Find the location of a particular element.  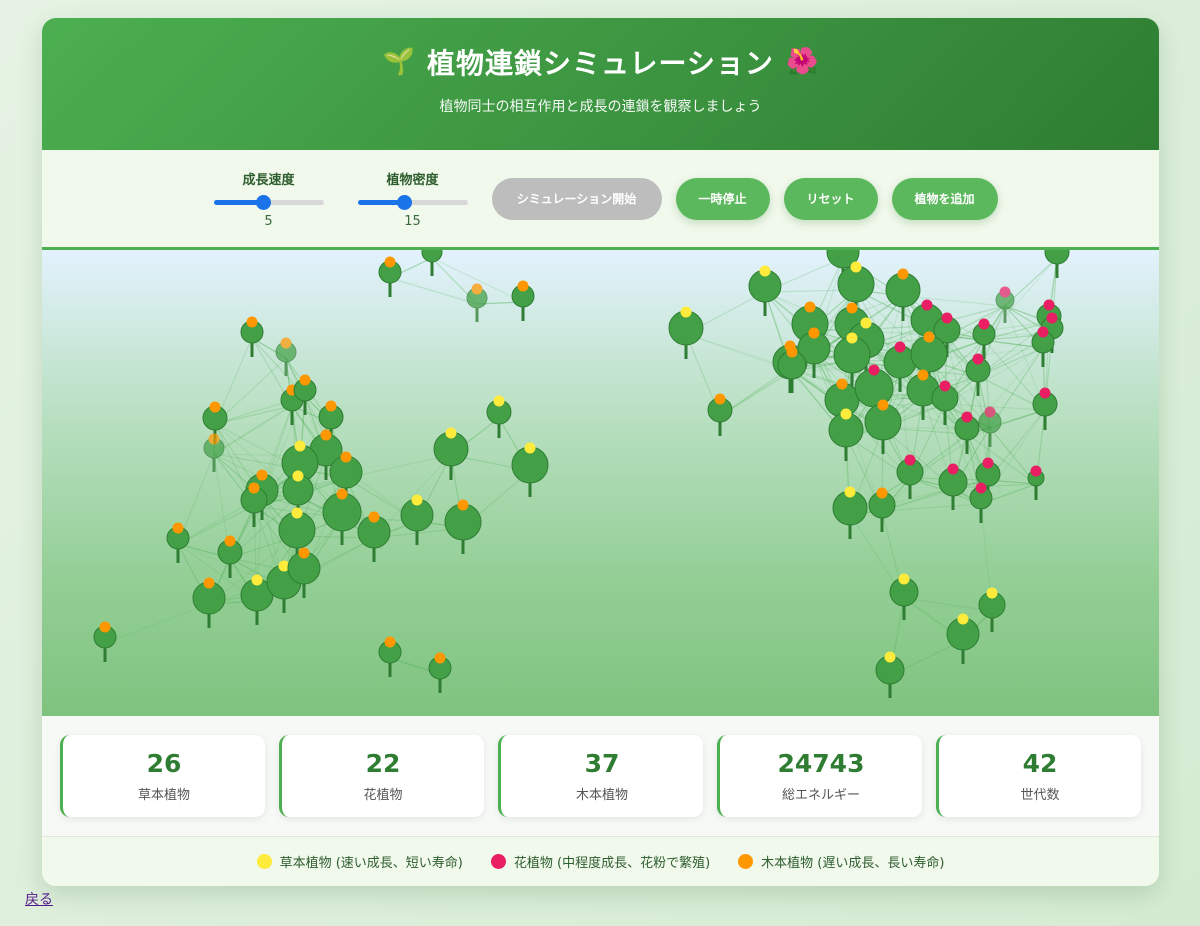

seedling-icon: 🌱 is located at coordinates (399, 62).